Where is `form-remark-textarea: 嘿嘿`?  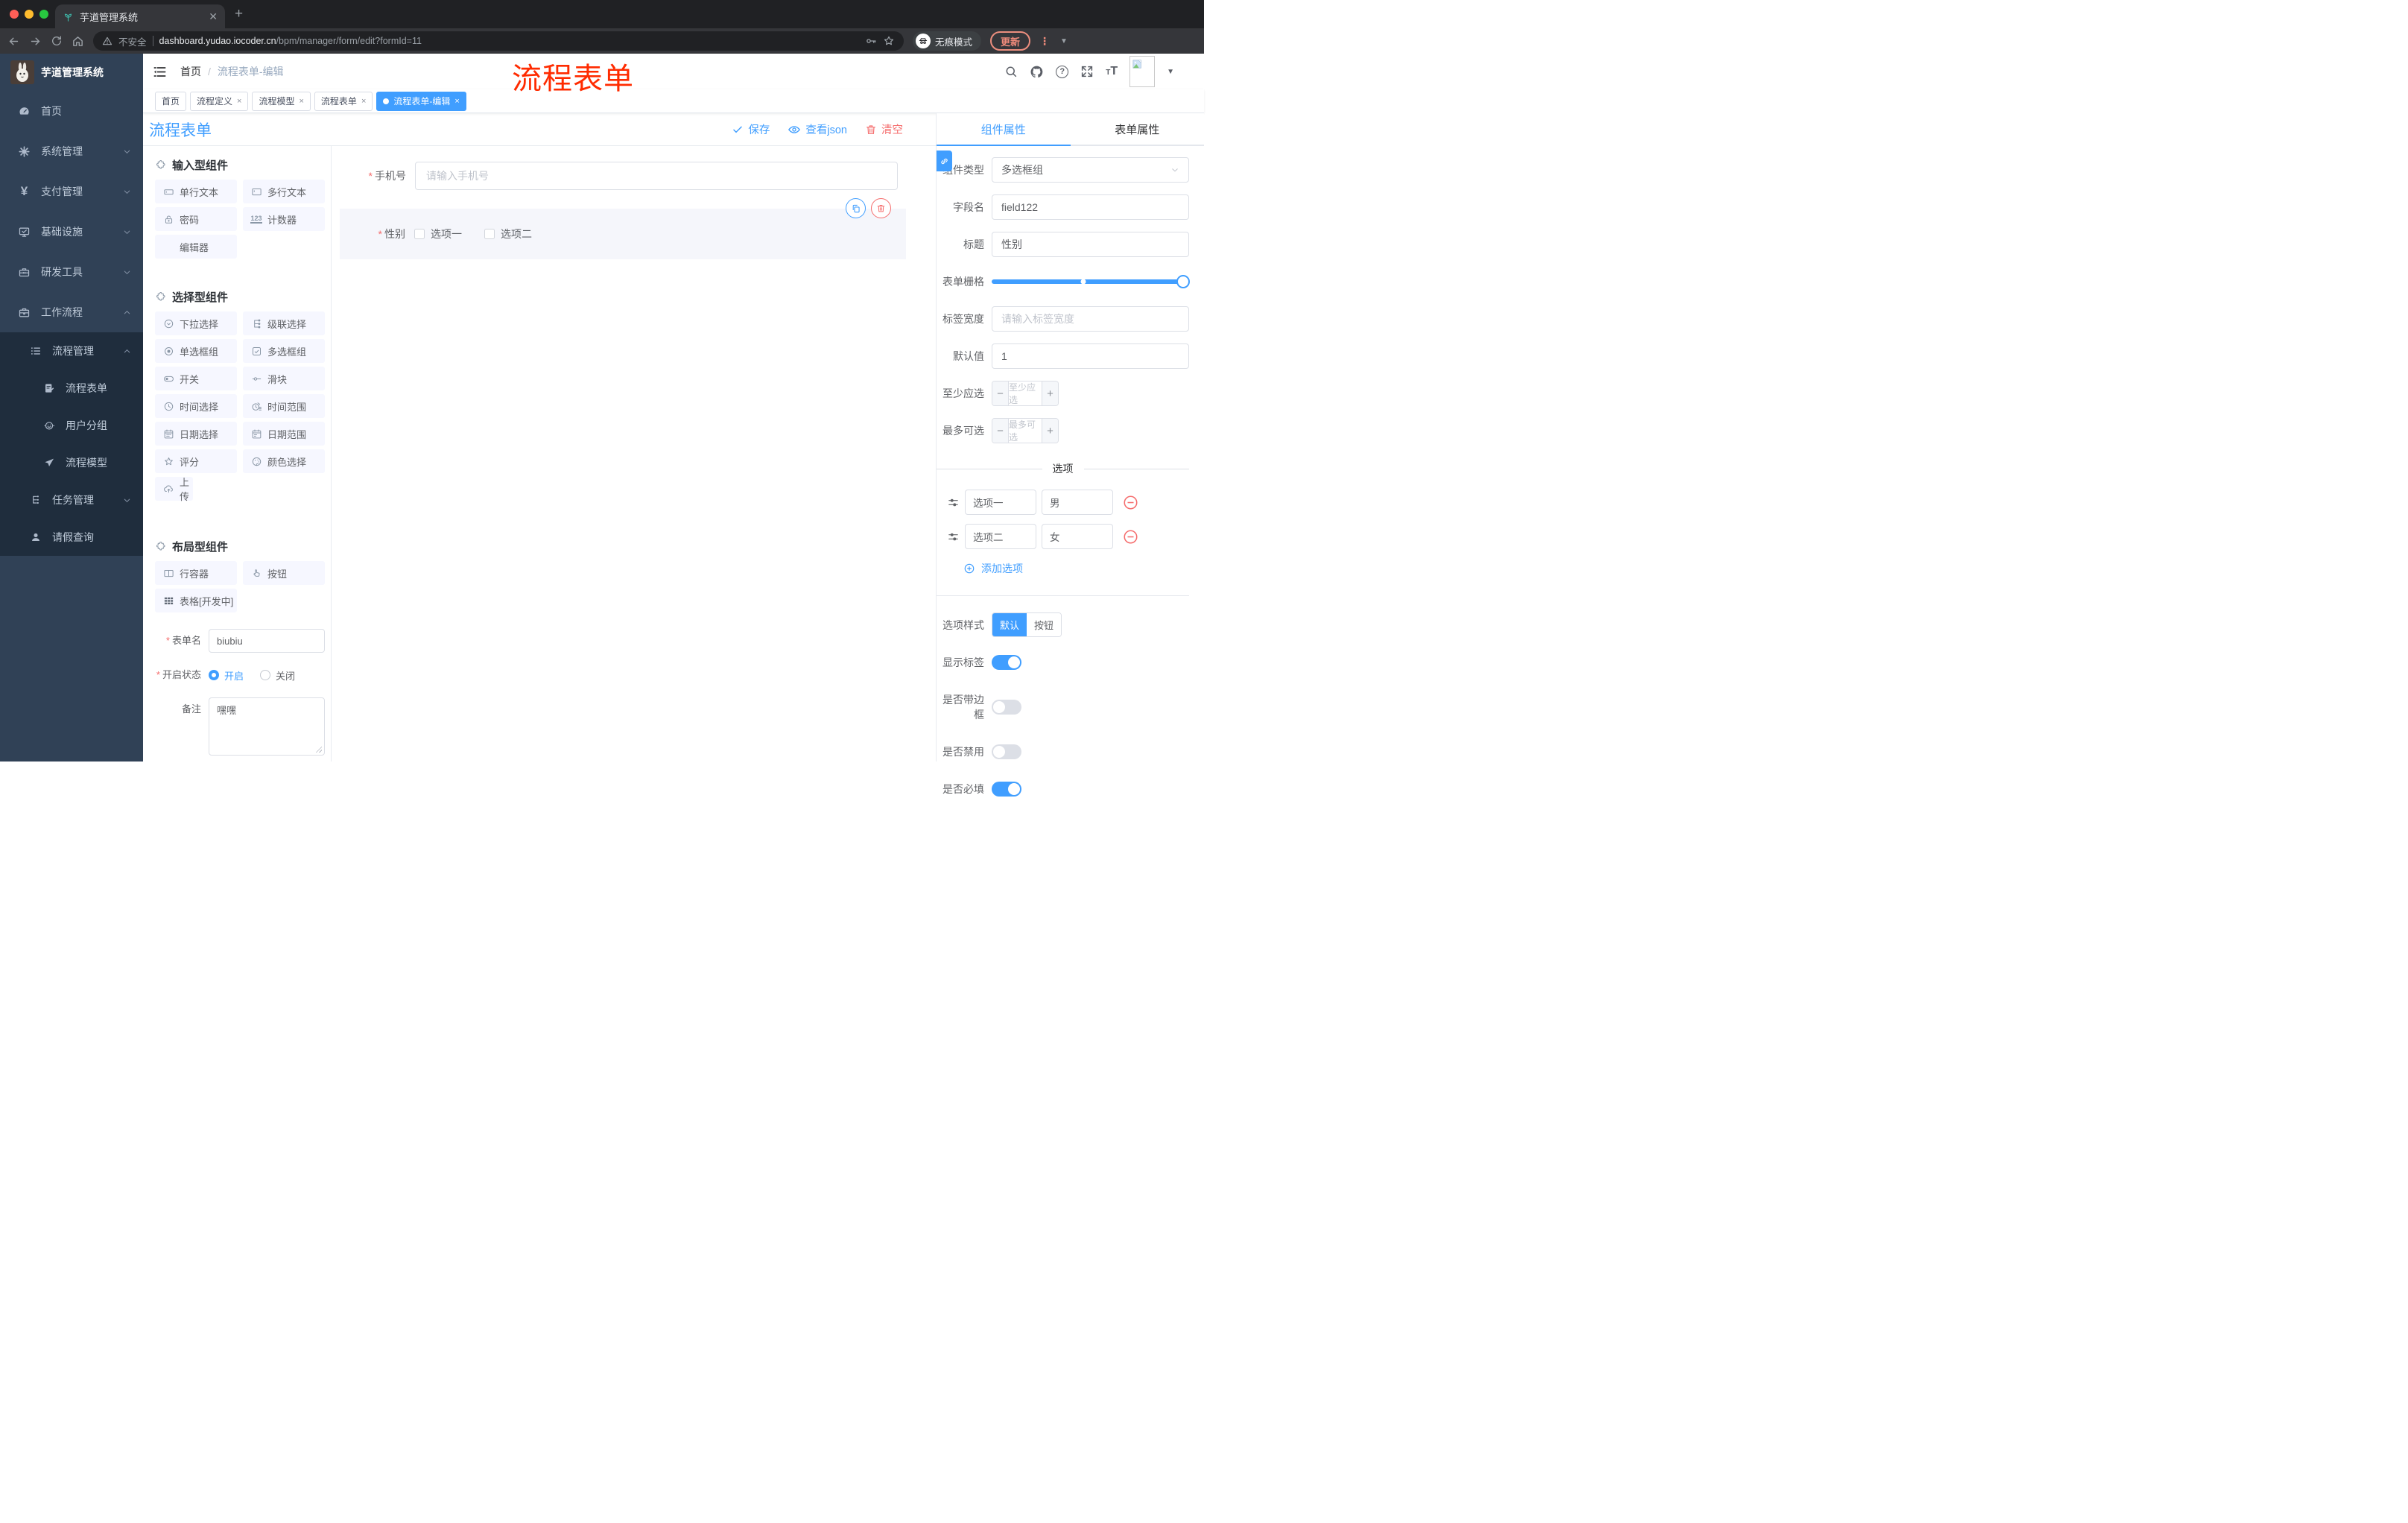 form-remark-textarea: 嘿嘿 is located at coordinates (267, 727).